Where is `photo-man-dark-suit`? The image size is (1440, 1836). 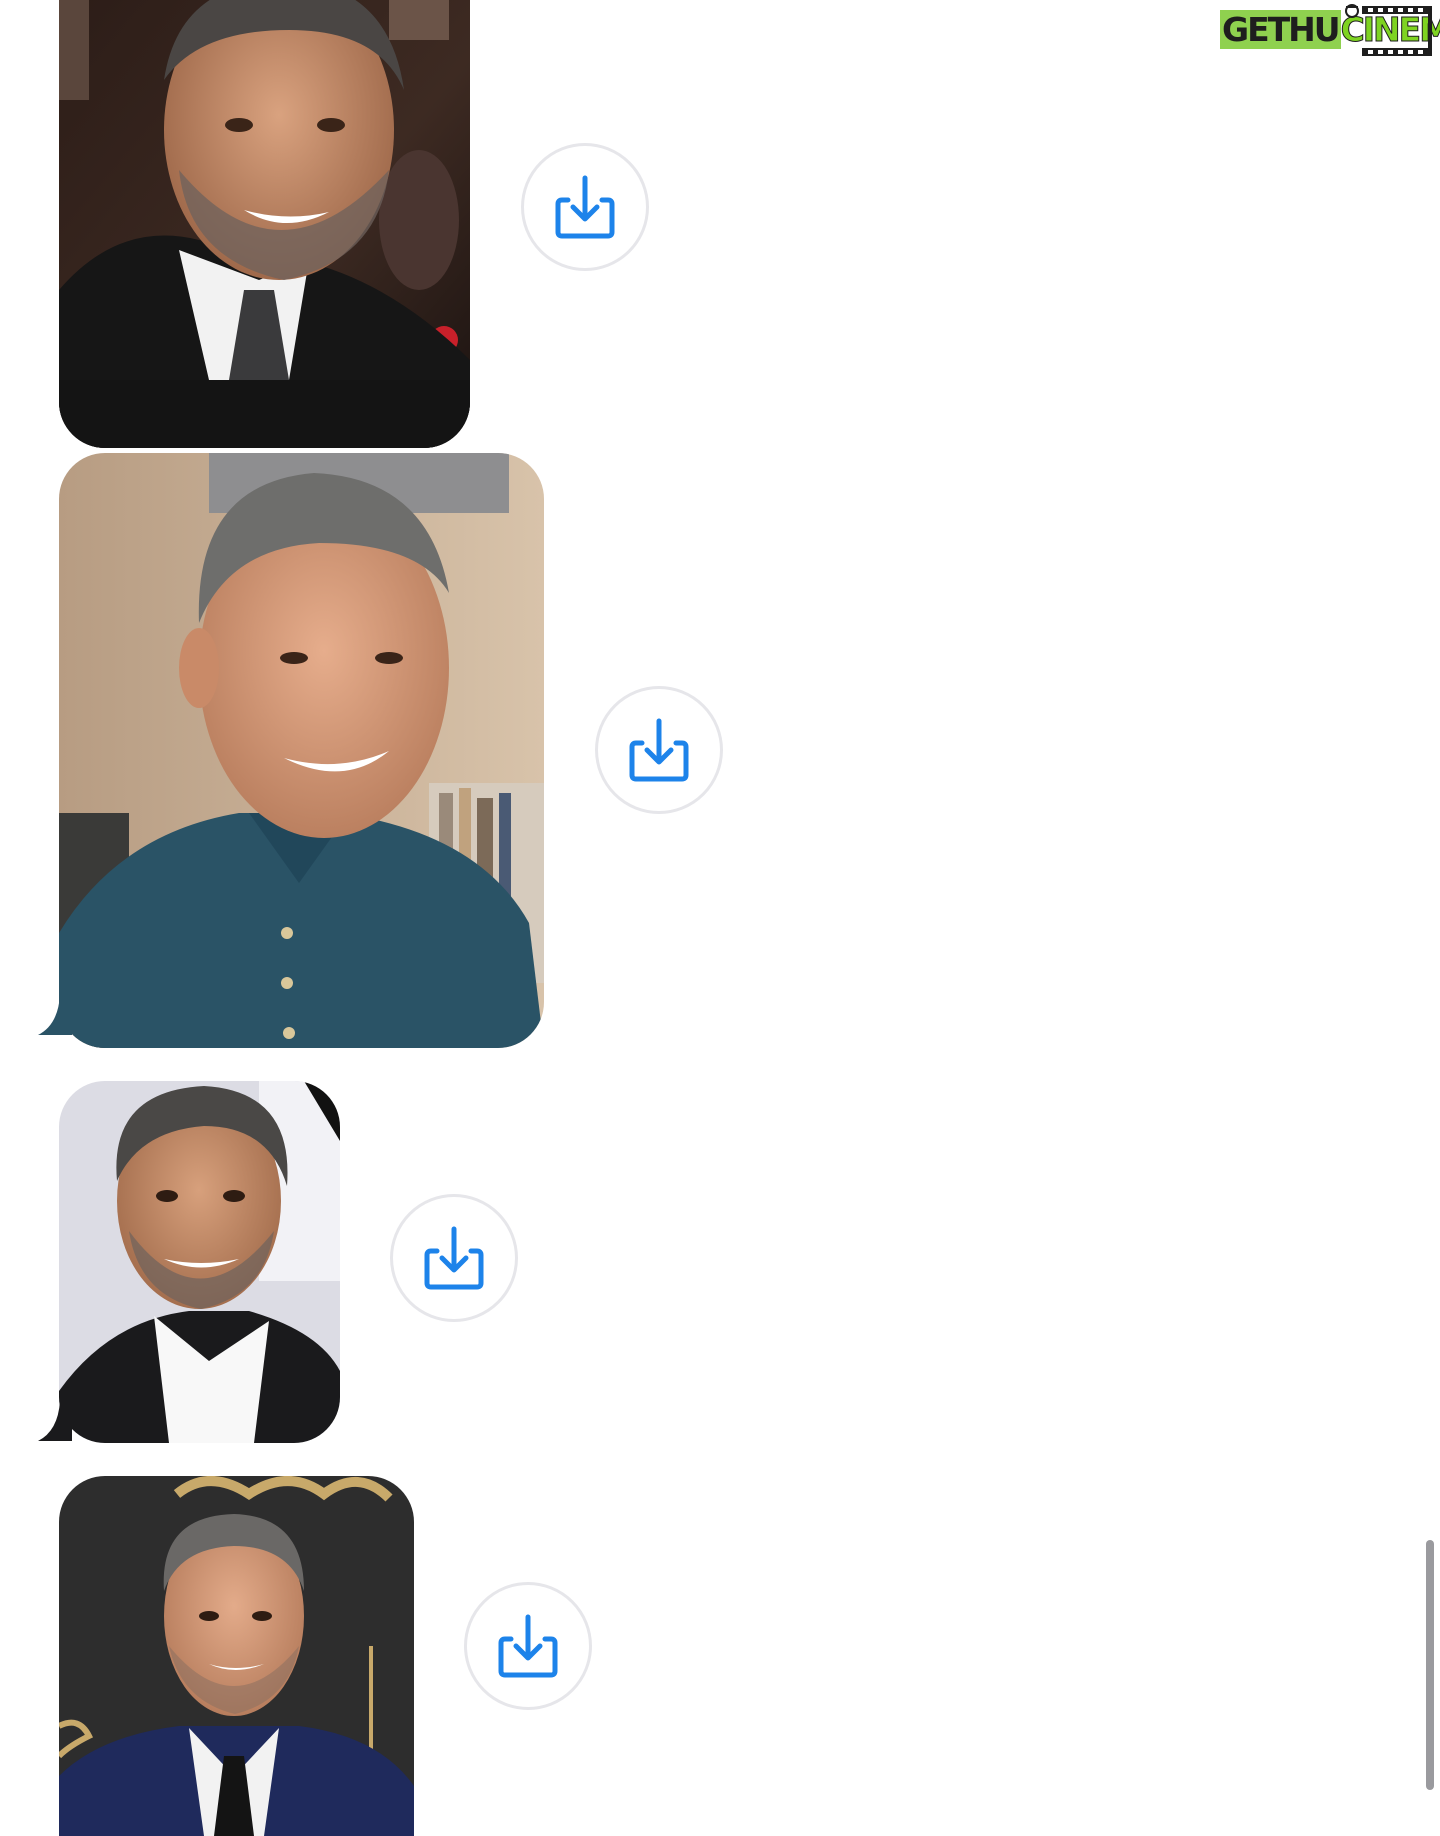
photo-man-dark-suit is located at coordinates (264, 224).